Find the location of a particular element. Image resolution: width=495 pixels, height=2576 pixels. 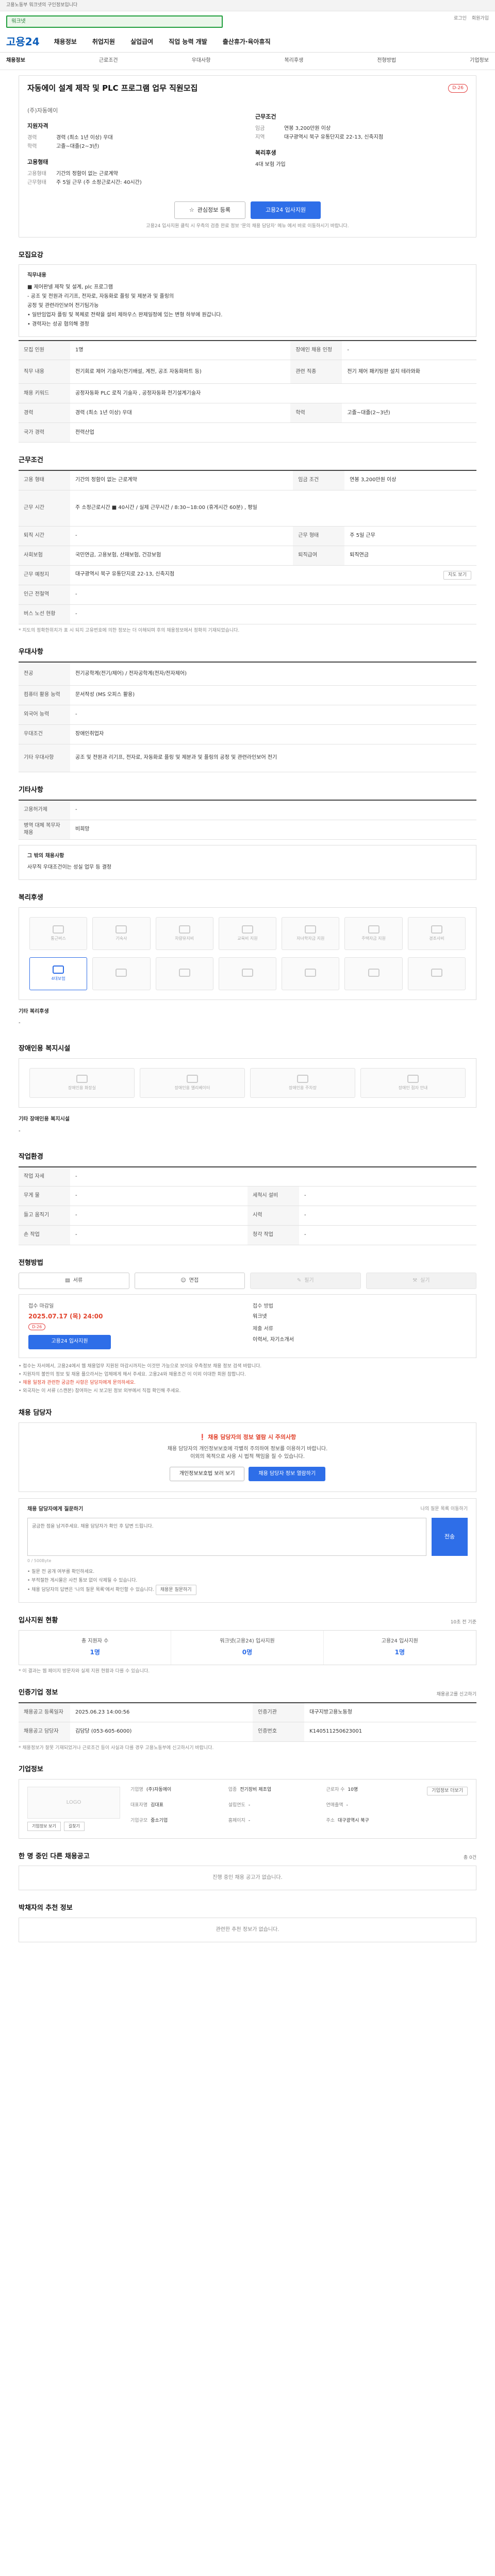

elevator-icon is located at coordinates (193, 1079).